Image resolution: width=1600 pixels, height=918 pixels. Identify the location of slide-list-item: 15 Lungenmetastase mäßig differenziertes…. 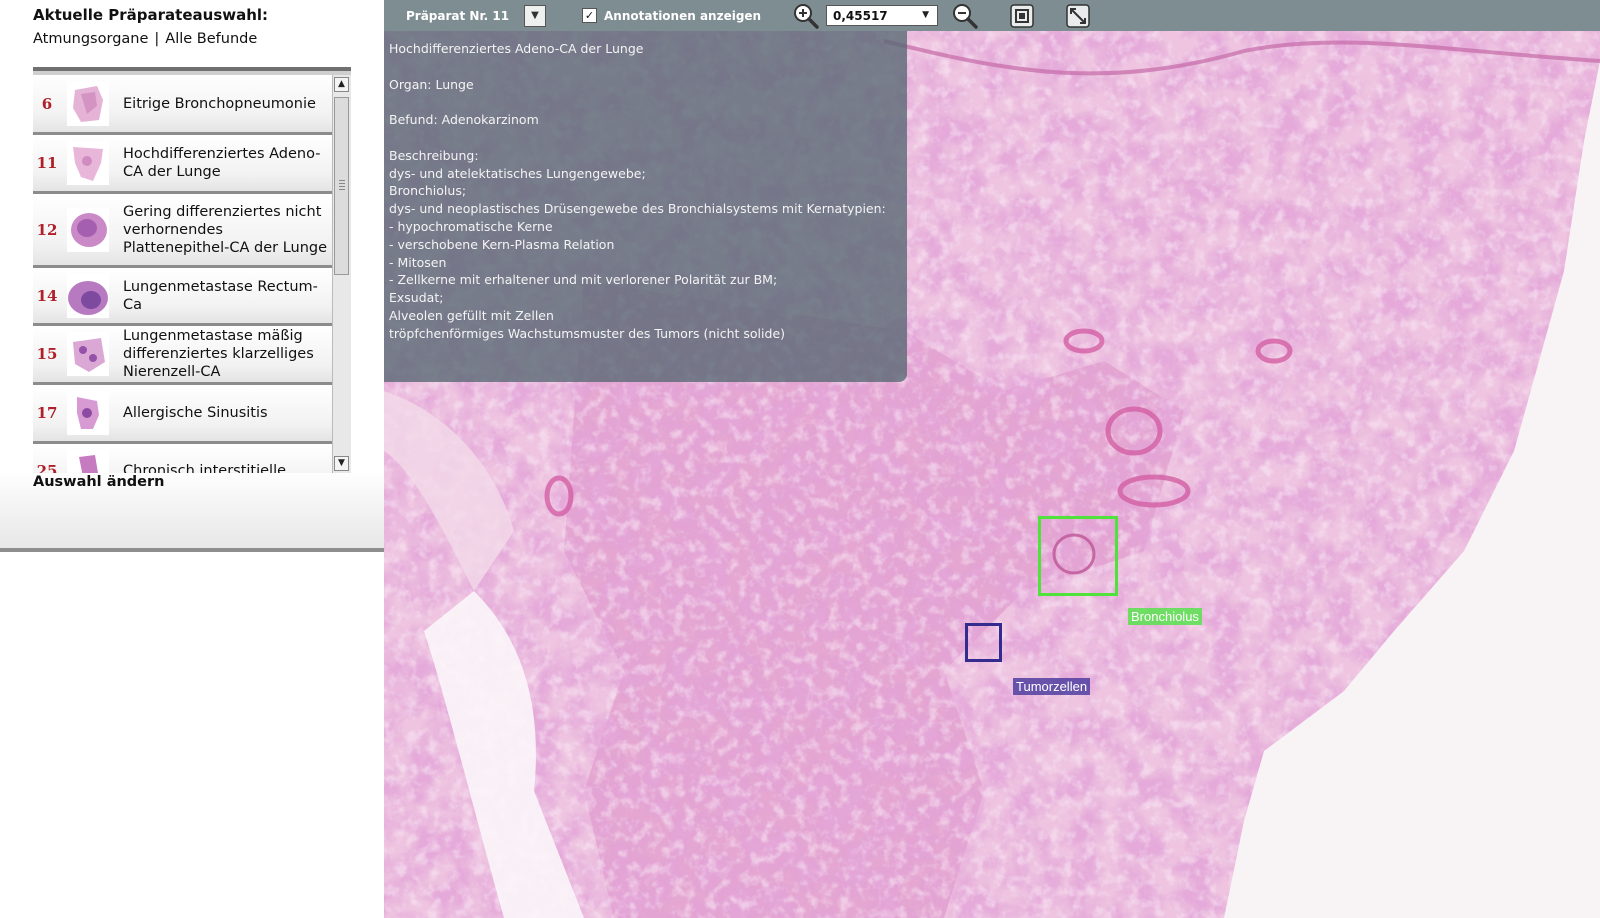
(182, 355).